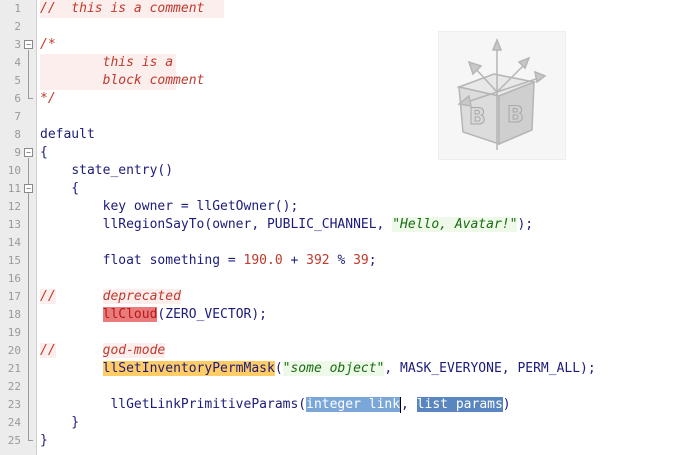  What do you see at coordinates (341, 45) in the screenshot?
I see `code-line: 3 − /*` at bounding box center [341, 45].